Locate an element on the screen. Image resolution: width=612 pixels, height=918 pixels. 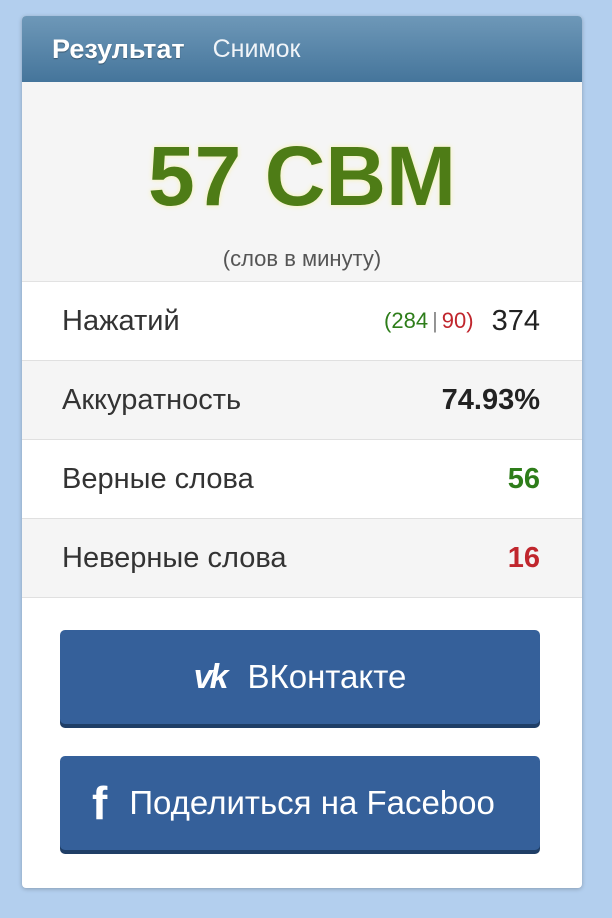
keystrokes-values: (284 | 90) 374 is located at coordinates (462, 321).